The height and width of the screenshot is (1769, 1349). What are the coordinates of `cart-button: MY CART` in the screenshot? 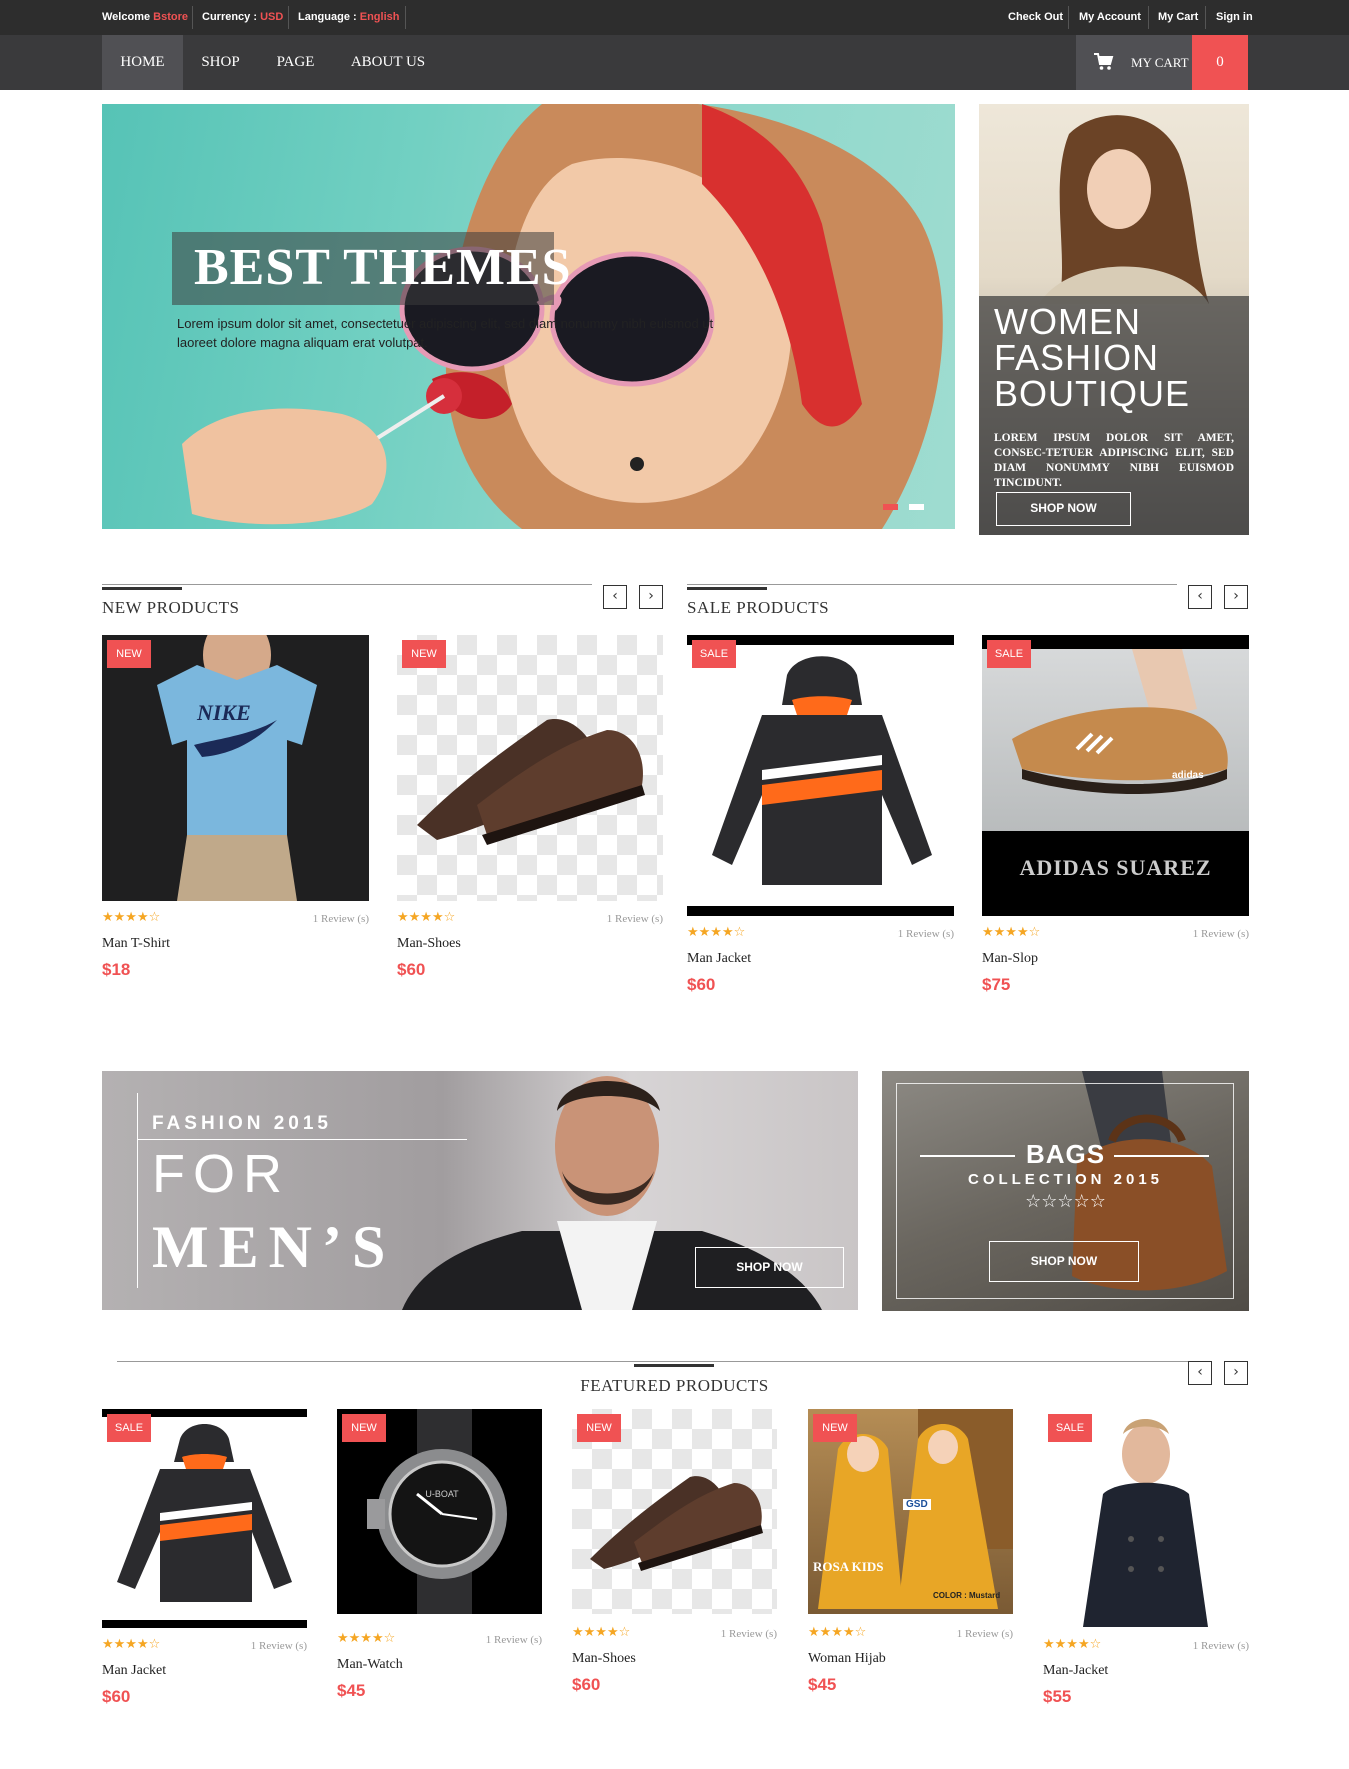 It's located at (1134, 62).